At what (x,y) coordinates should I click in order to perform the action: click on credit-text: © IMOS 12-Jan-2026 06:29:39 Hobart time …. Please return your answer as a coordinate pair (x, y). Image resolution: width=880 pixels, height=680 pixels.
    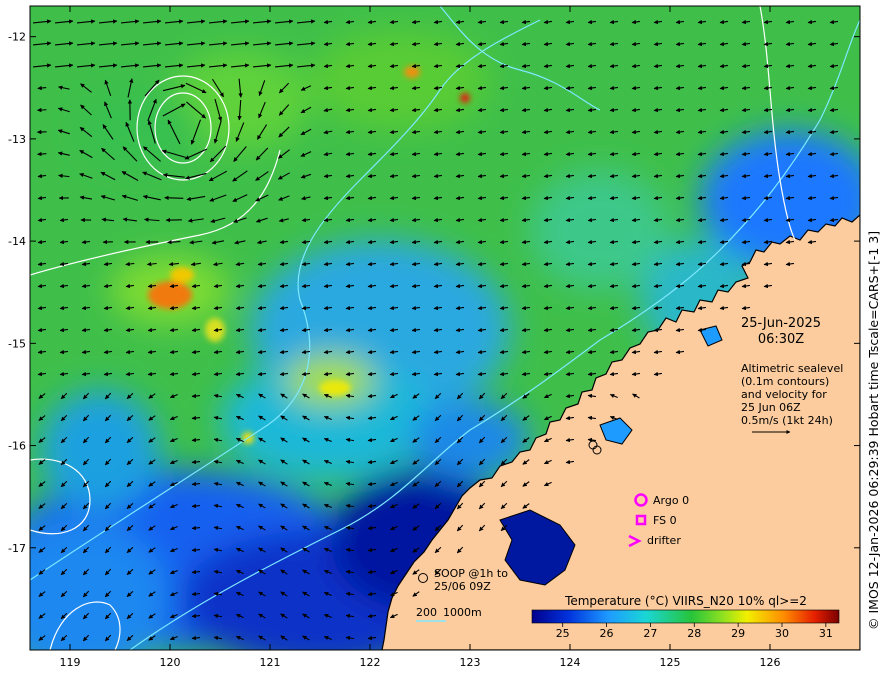
    Looking at the image, I should click on (873, 430).